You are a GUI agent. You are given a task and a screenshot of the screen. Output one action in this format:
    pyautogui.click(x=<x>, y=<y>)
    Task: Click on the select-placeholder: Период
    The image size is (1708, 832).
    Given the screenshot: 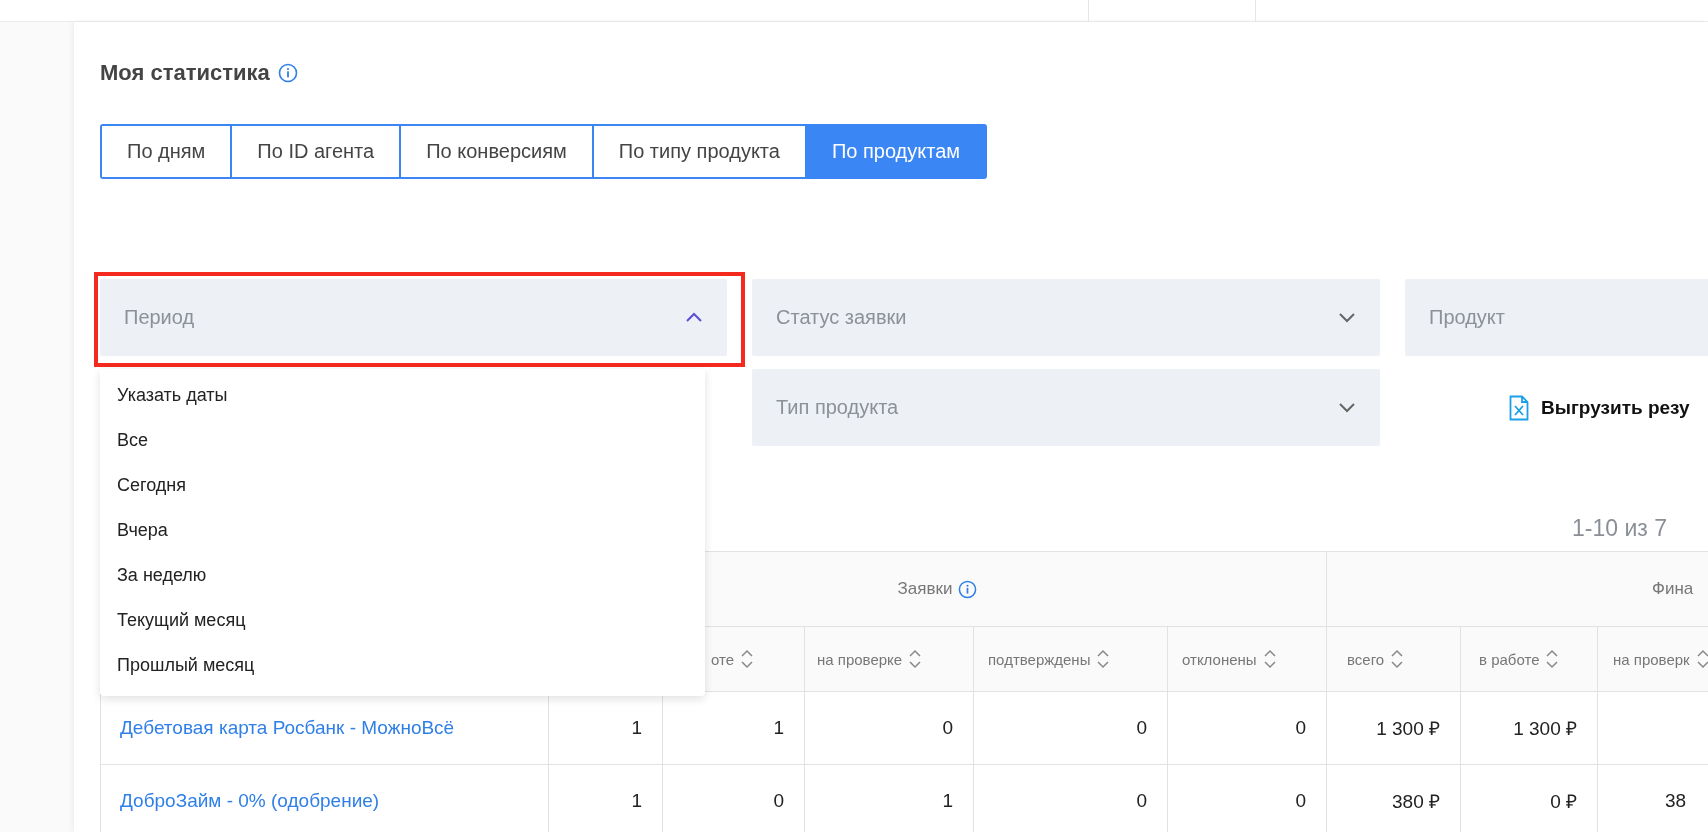 What is the action you would take?
    pyautogui.click(x=159, y=317)
    